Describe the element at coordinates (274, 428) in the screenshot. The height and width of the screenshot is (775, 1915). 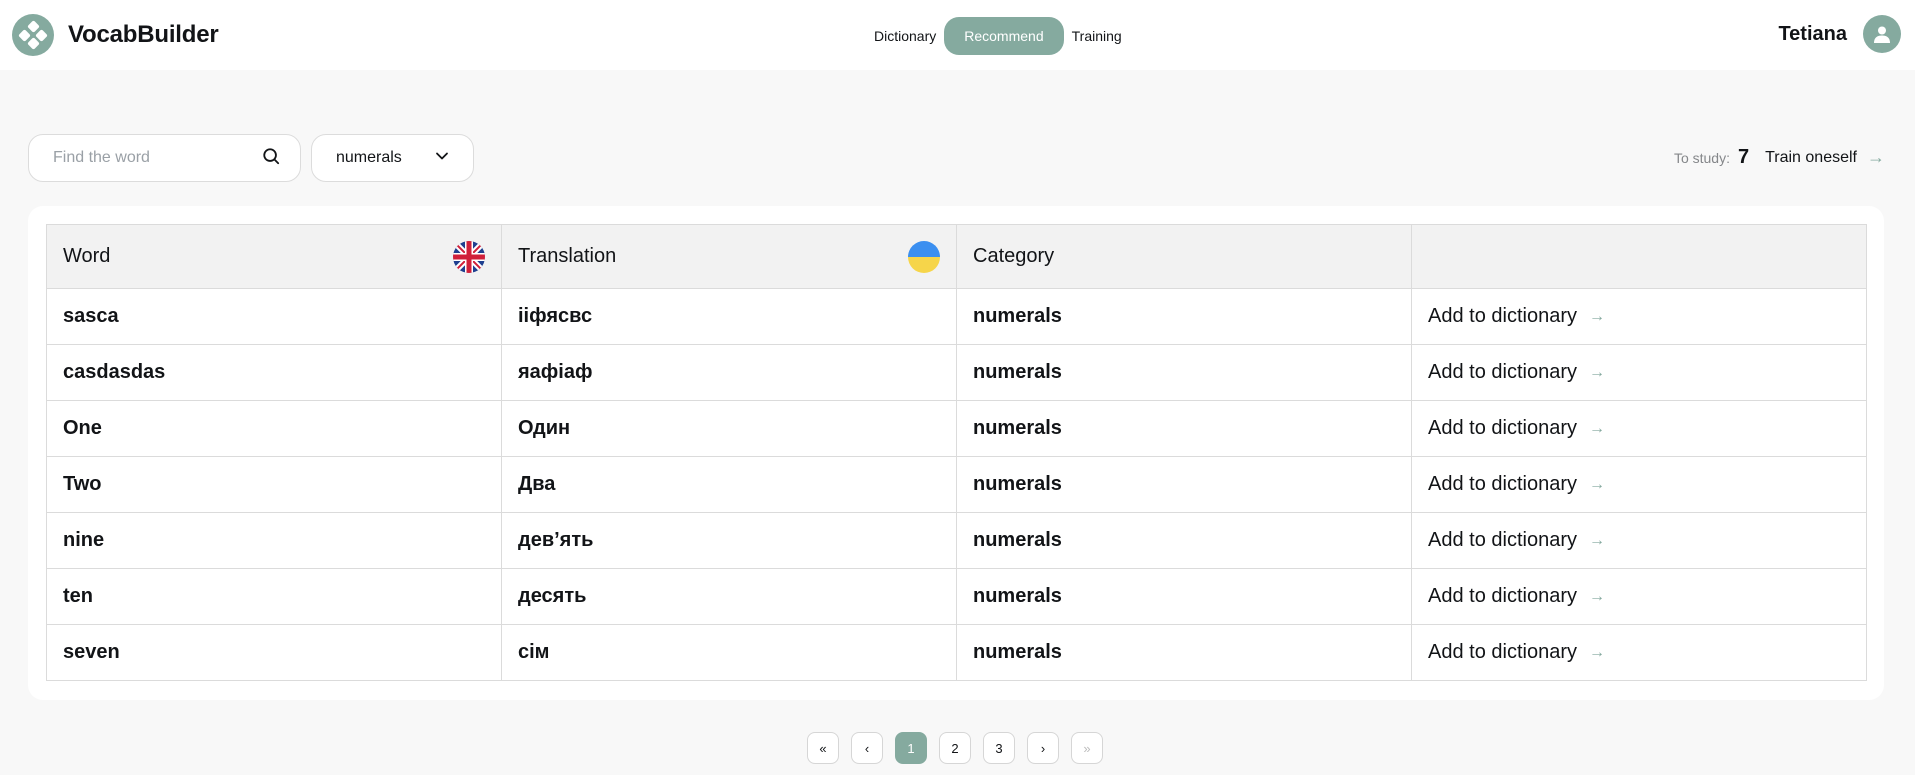
I see `word-cell: One` at that location.